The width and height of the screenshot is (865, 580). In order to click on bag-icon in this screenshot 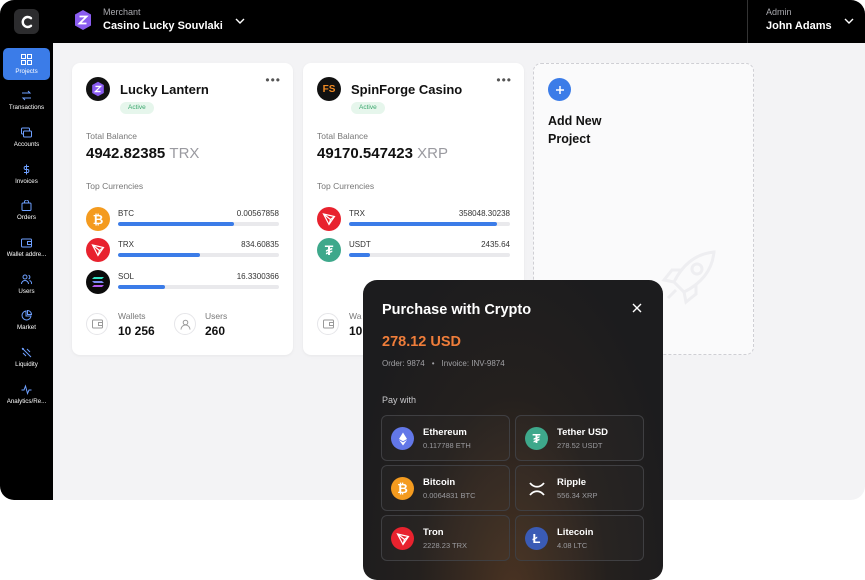, I will do `click(26, 205)`.